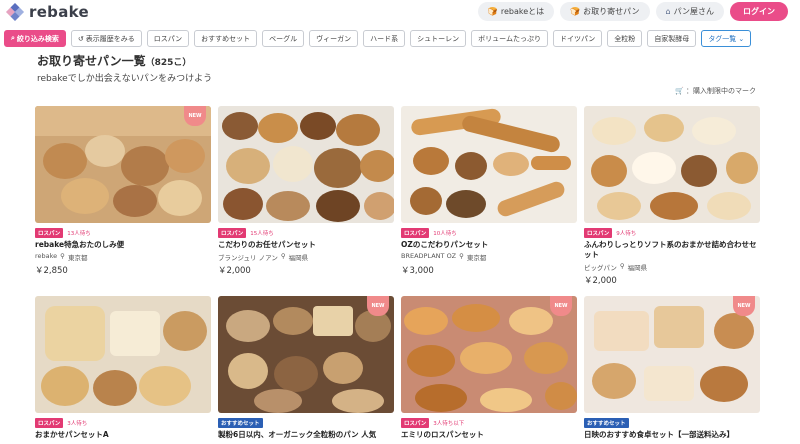 The image size is (800, 444). I want to click on nav-shops-button: ⌂ パン屋さん, so click(689, 11).